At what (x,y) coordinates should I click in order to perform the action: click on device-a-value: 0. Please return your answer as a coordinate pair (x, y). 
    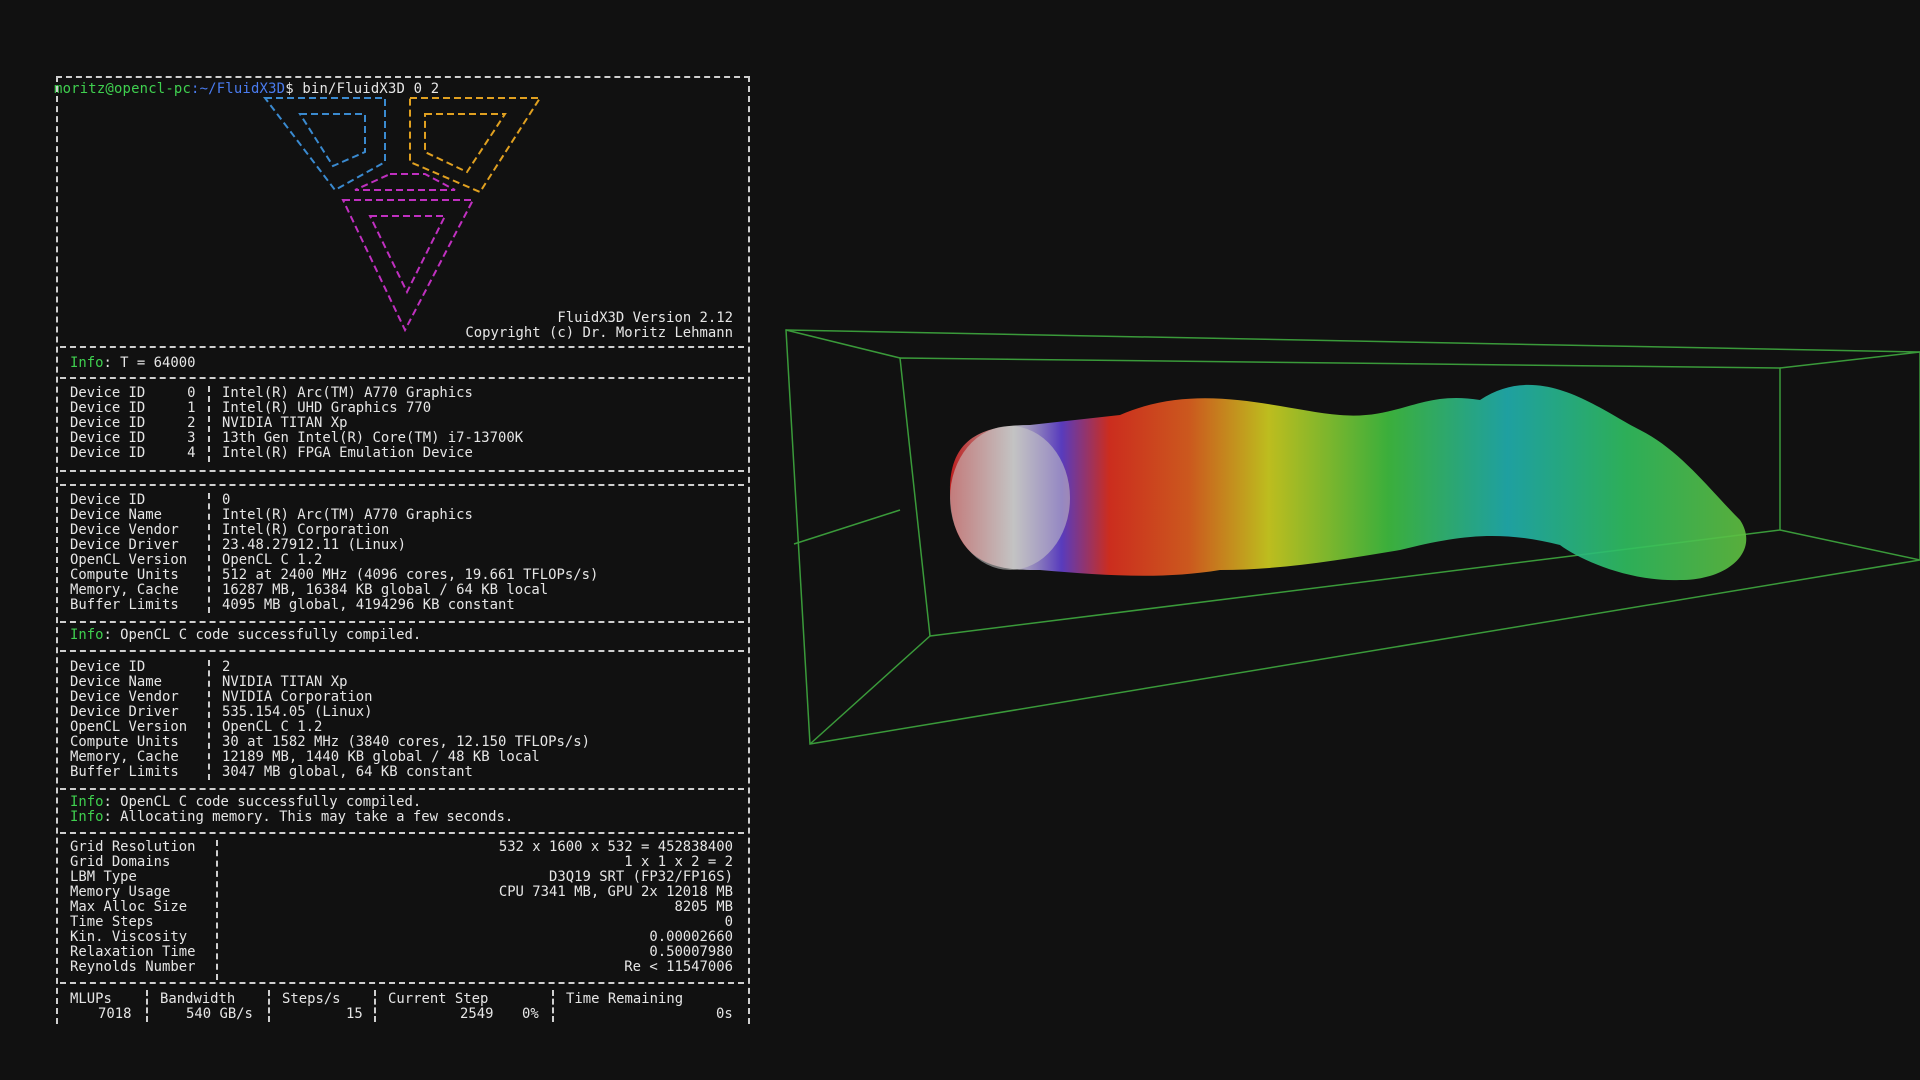
    Looking at the image, I should click on (226, 500).